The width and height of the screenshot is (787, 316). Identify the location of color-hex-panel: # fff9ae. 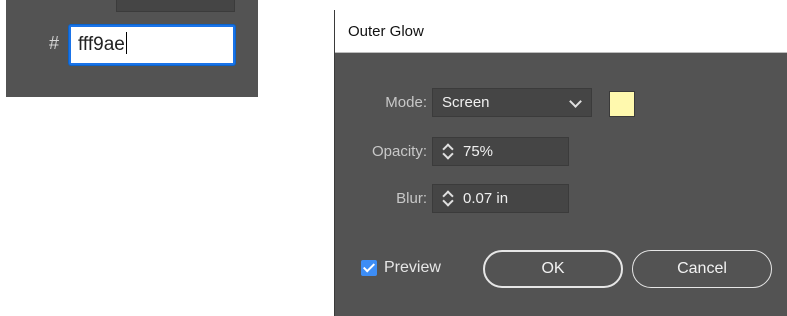
(132, 48).